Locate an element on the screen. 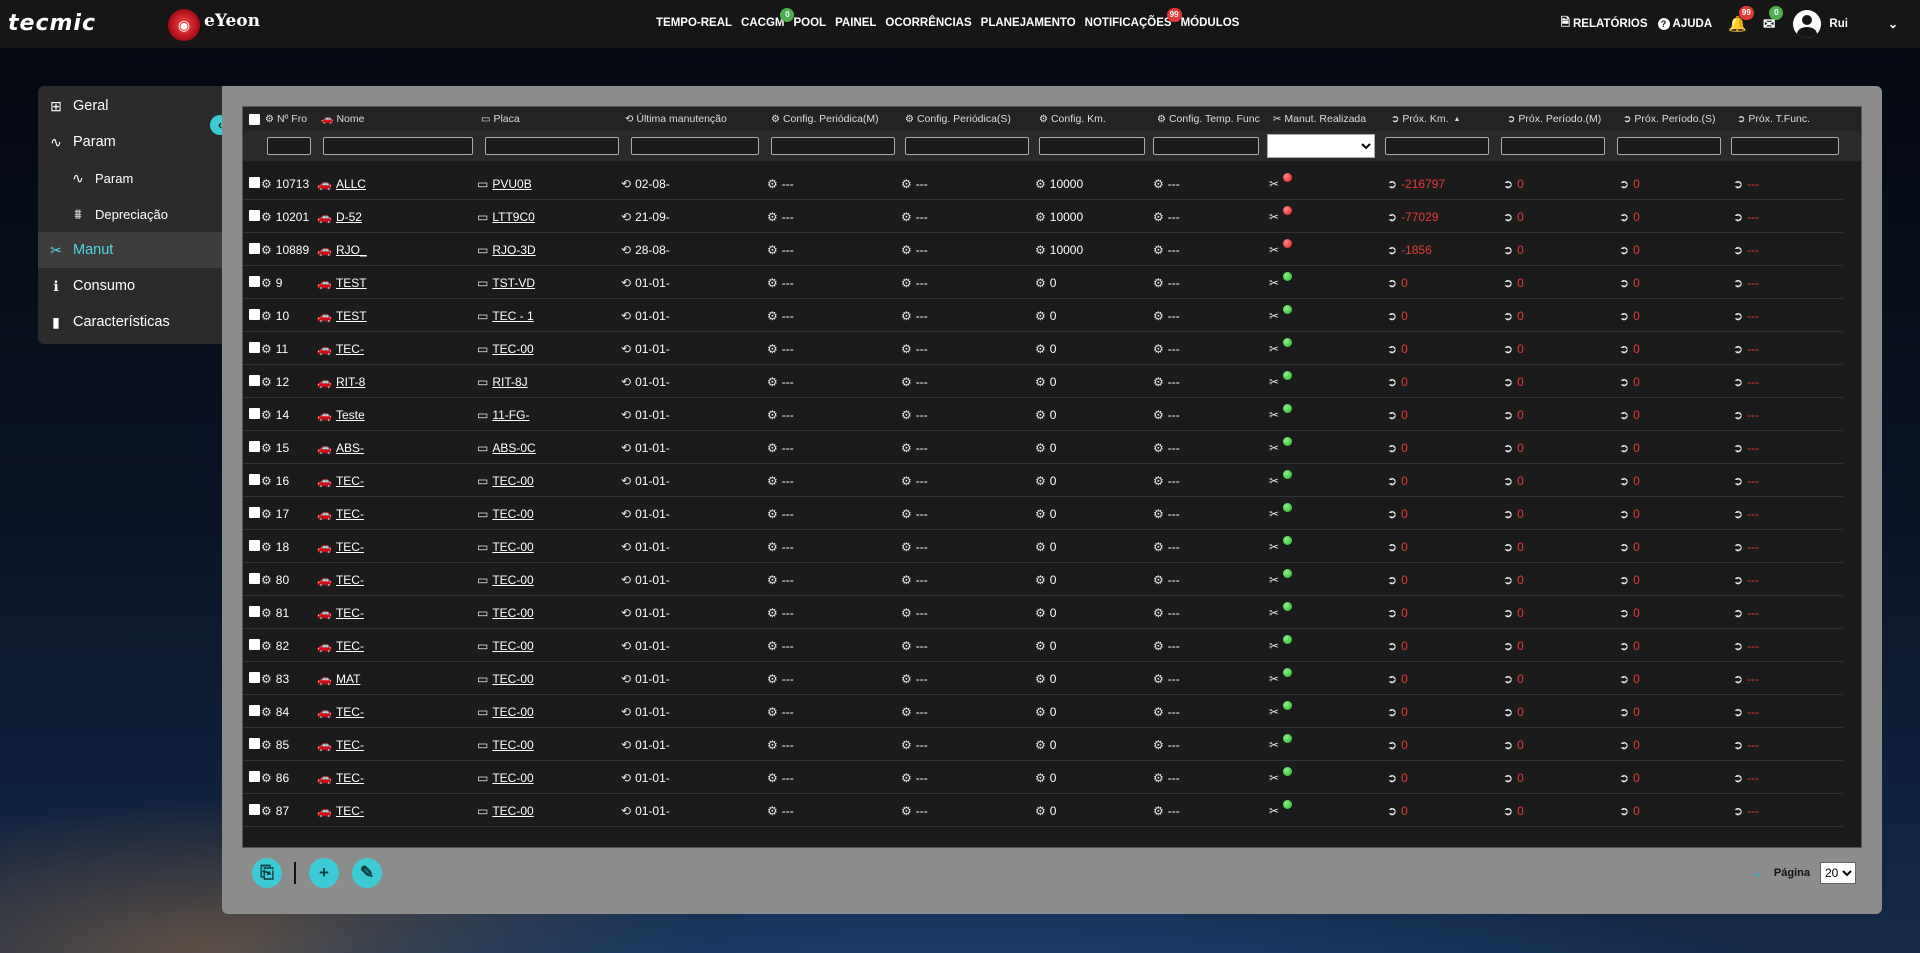 The height and width of the screenshot is (953, 1920). nav-item-planejamento: PLANEJAMENTO is located at coordinates (1028, 23).